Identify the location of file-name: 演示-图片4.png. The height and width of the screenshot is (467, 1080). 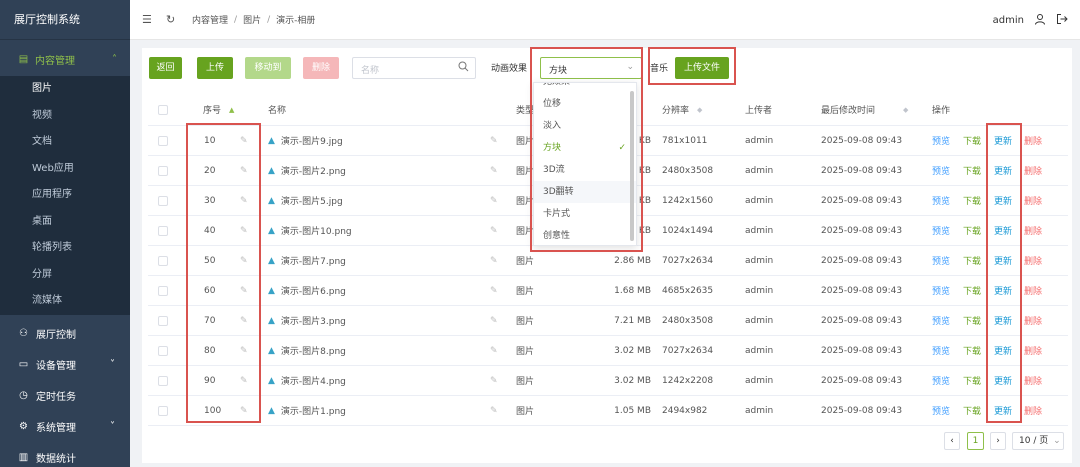
(313, 380).